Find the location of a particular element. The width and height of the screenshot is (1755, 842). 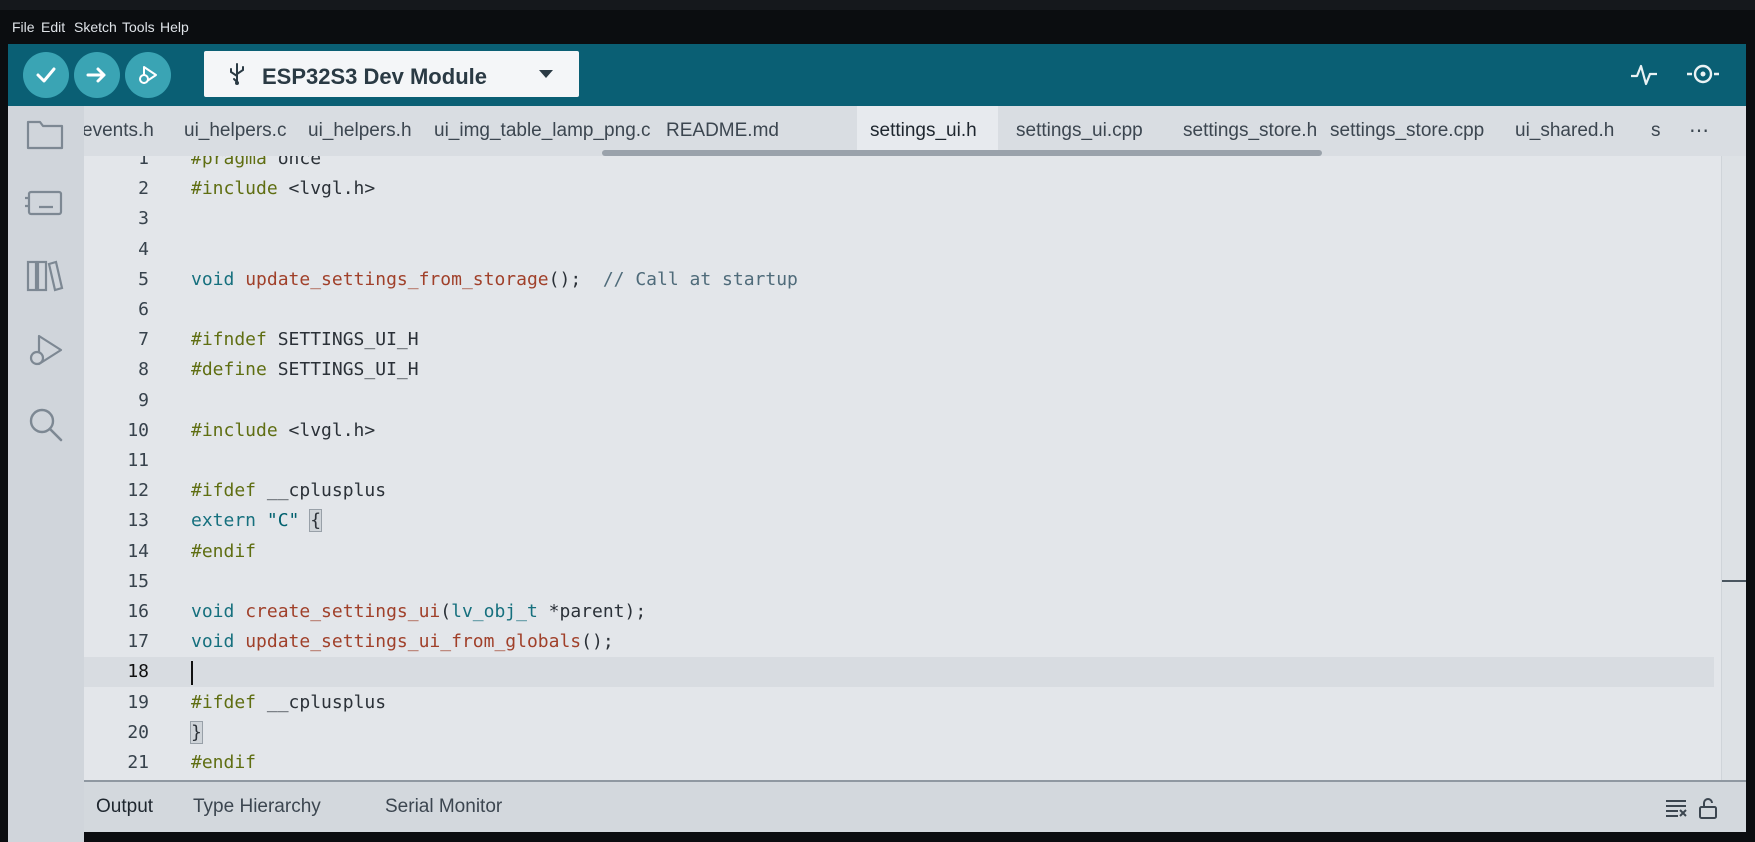

code-line: 19 #ifdef __cplusplus is located at coordinates (899, 703).